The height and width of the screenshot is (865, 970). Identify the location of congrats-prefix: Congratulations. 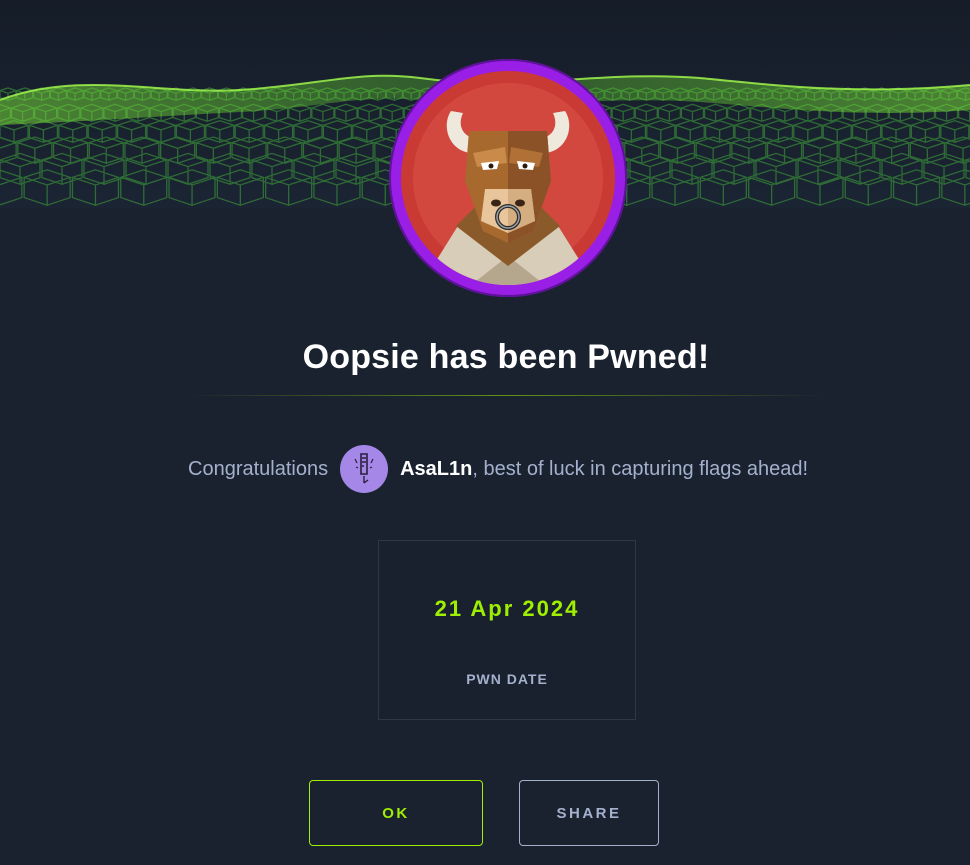
(258, 468).